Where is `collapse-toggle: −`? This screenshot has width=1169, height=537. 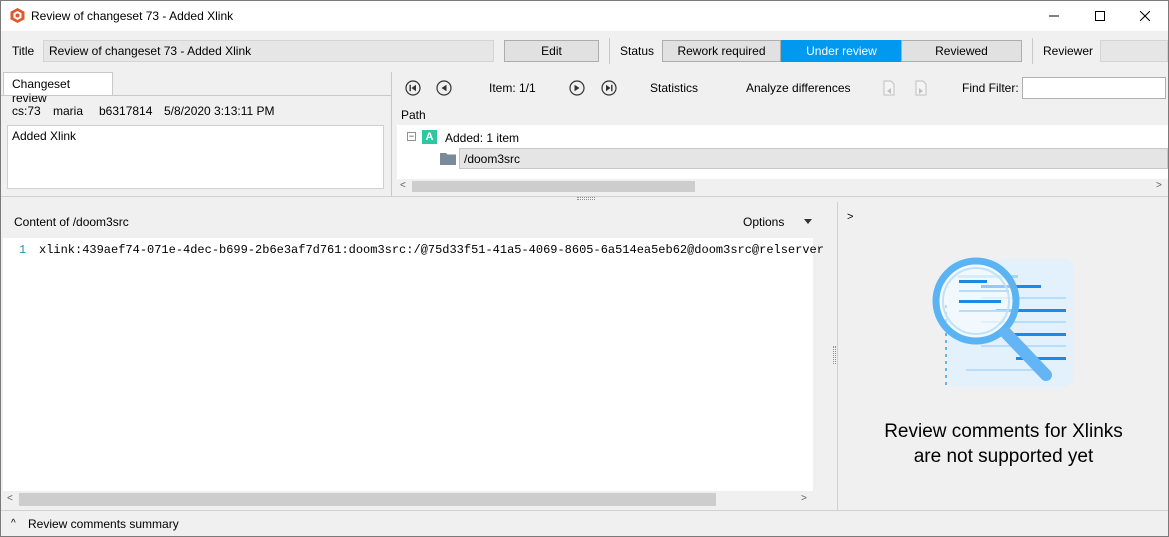
collapse-toggle: − is located at coordinates (411, 136).